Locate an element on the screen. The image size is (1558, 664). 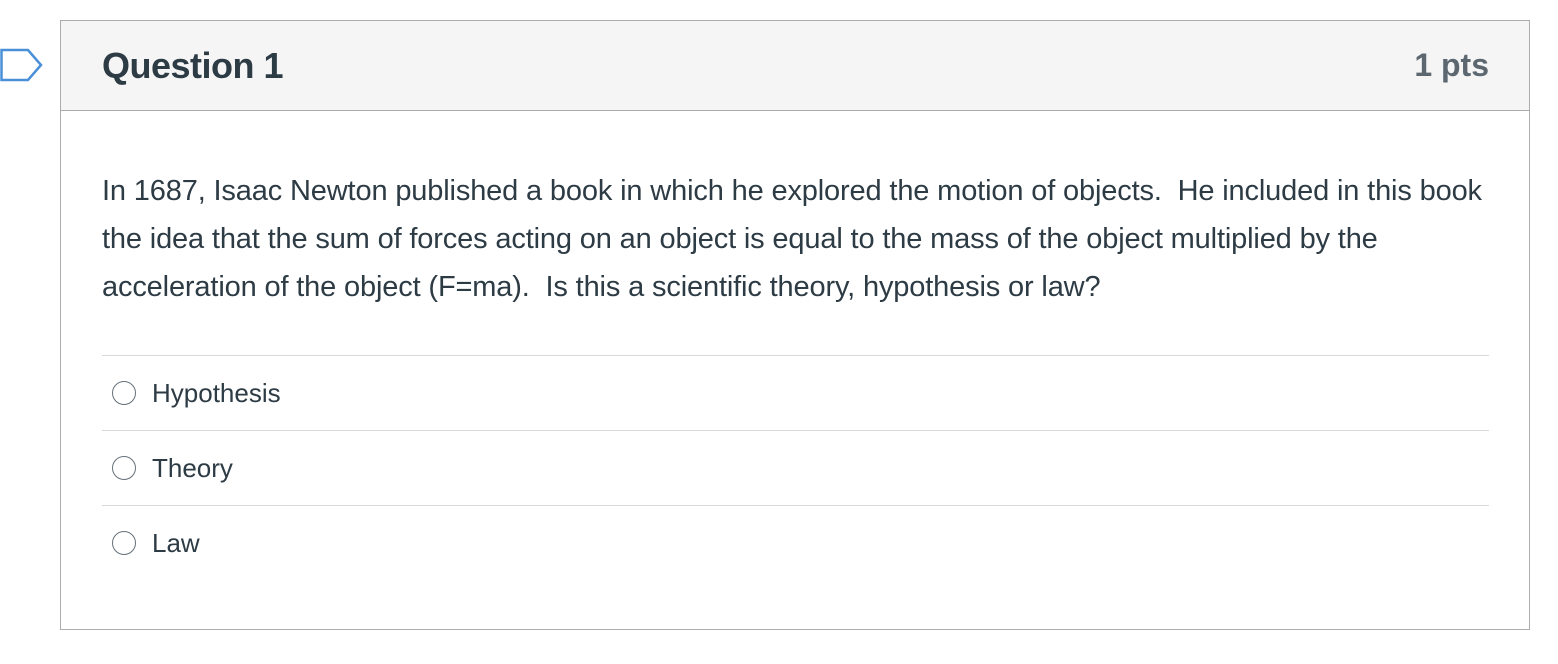
answer-option-hypothesis: Hypothesis is located at coordinates (795, 392).